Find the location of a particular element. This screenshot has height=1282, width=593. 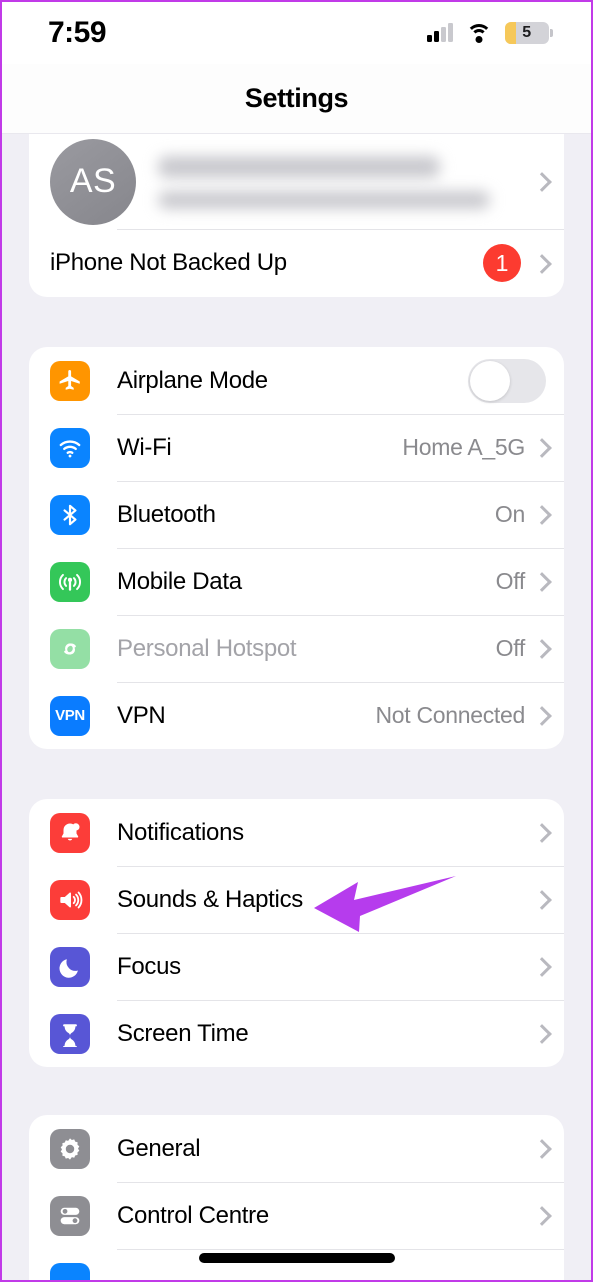

settings-row-airplane-mode: Airplane Mode is located at coordinates (296, 380).